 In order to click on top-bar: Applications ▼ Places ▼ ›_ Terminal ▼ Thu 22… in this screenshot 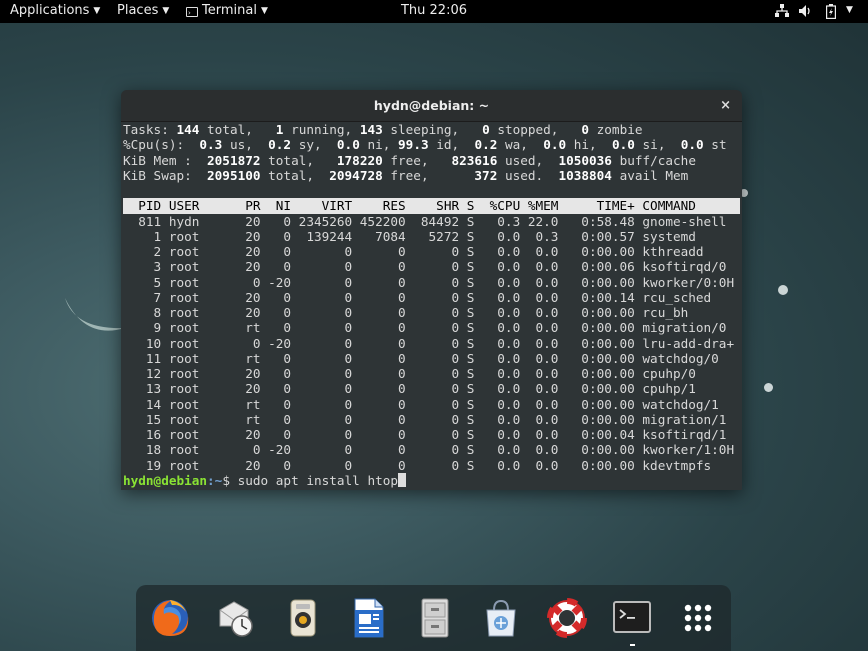, I will do `click(434, 11)`.